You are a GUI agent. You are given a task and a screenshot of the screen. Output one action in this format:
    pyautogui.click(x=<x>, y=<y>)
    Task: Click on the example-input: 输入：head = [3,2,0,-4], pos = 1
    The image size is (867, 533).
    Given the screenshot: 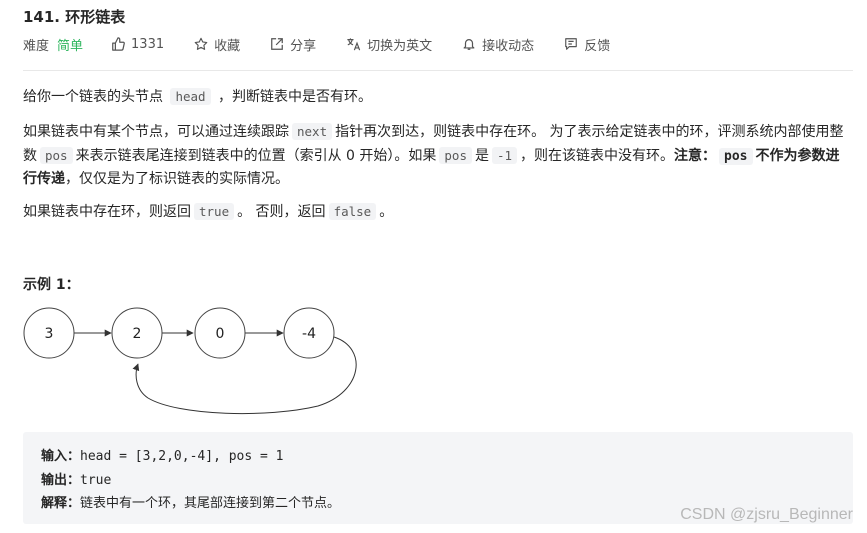 What is the action you would take?
    pyautogui.click(x=162, y=454)
    